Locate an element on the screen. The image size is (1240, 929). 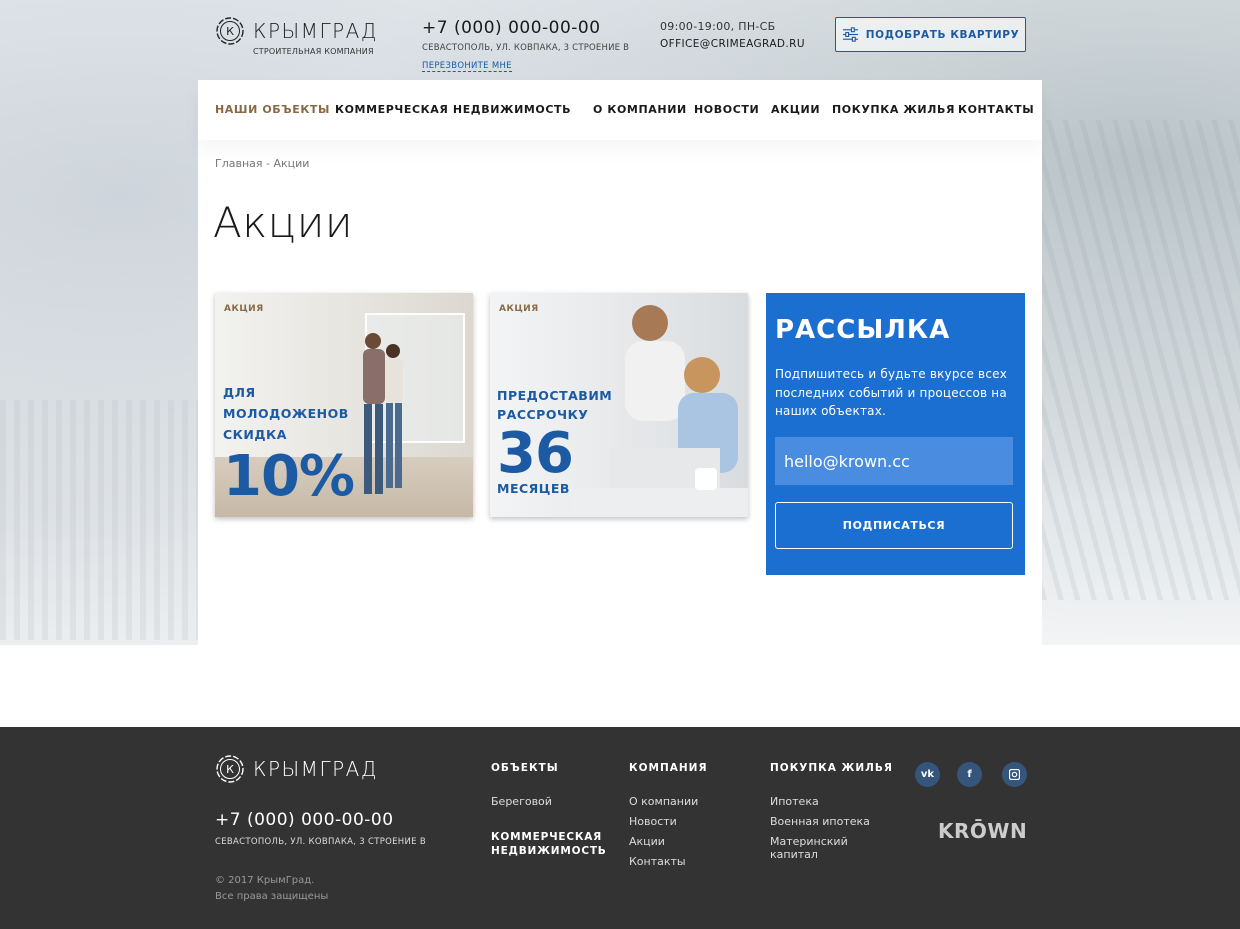
promo-discount-value: 10% is located at coordinates (289, 476).